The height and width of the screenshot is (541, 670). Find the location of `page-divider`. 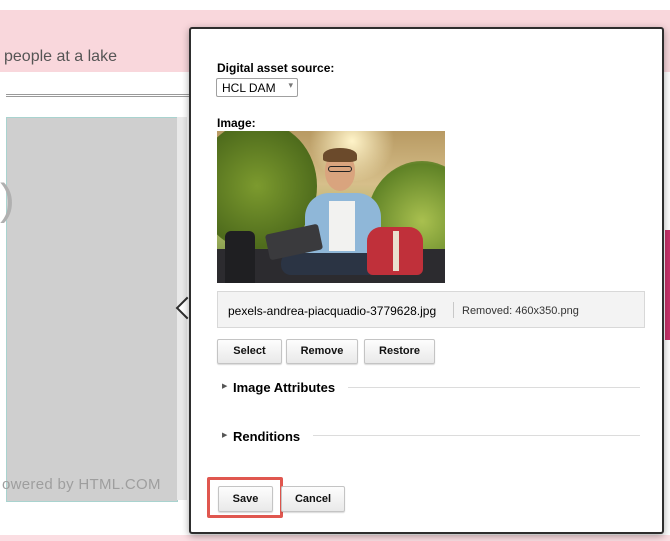

page-divider is located at coordinates (101, 95).